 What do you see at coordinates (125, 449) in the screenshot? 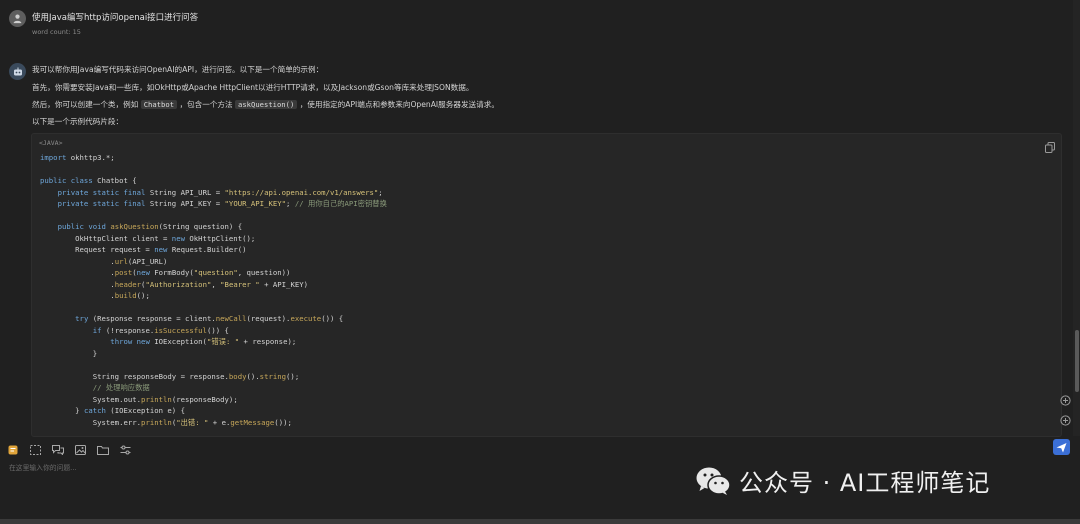
I see `settings-sliders-icon` at bounding box center [125, 449].